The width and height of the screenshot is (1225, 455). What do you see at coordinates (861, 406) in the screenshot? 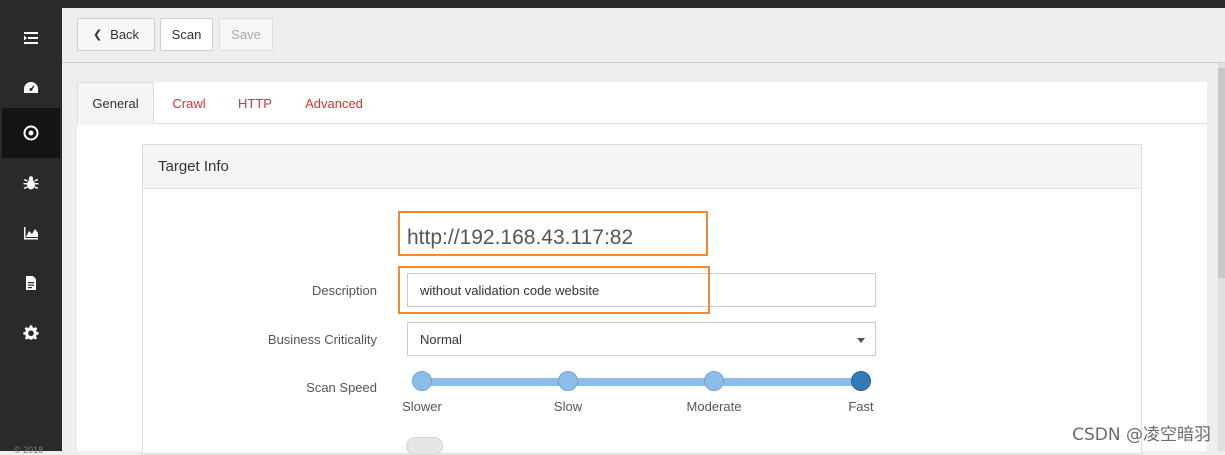
I see `scan-speed-label-fast: Fast` at bounding box center [861, 406].